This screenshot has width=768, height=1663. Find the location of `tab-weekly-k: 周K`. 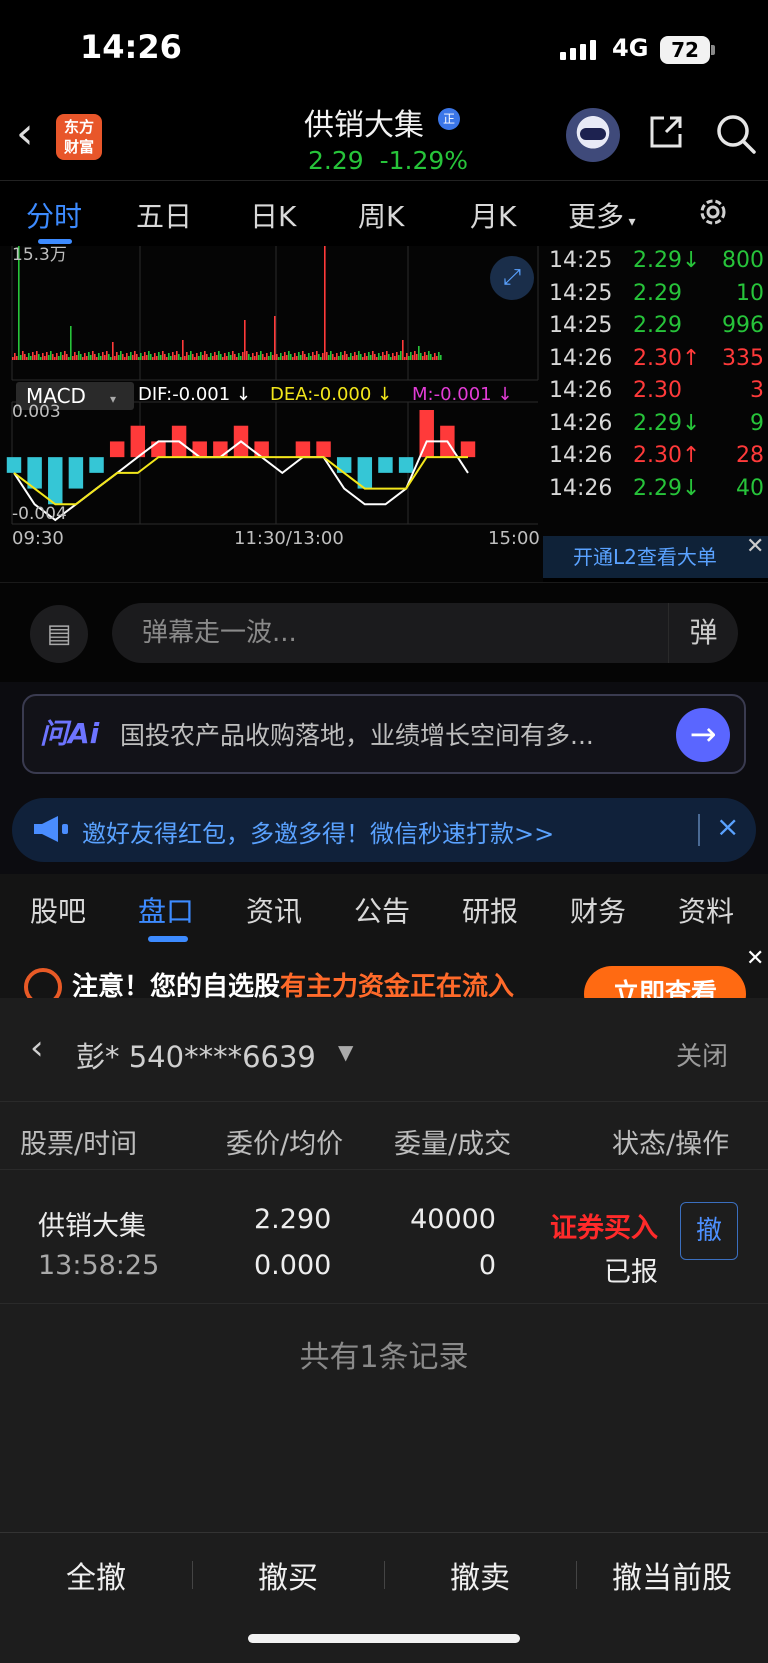

tab-weekly-k: 周K is located at coordinates (381, 215).